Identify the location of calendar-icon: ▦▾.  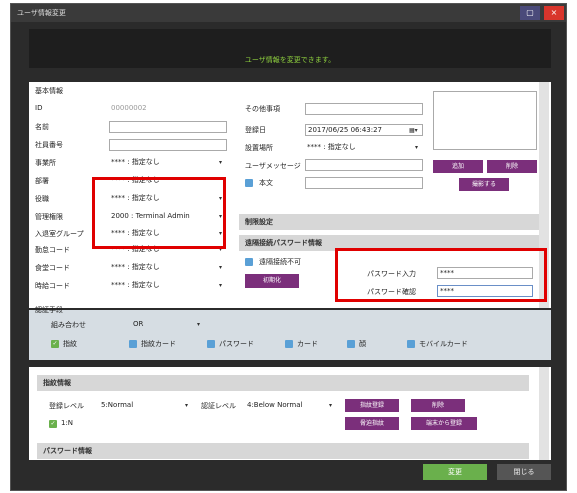
(413, 130).